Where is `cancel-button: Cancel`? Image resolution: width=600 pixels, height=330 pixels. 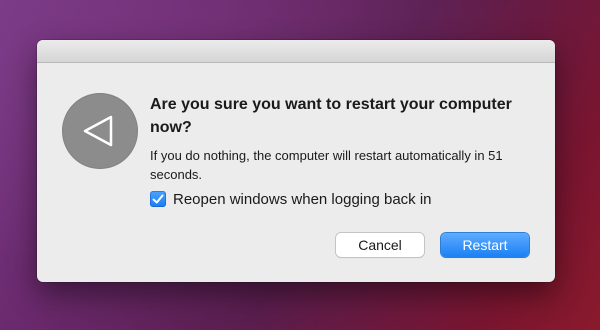 cancel-button: Cancel is located at coordinates (380, 245).